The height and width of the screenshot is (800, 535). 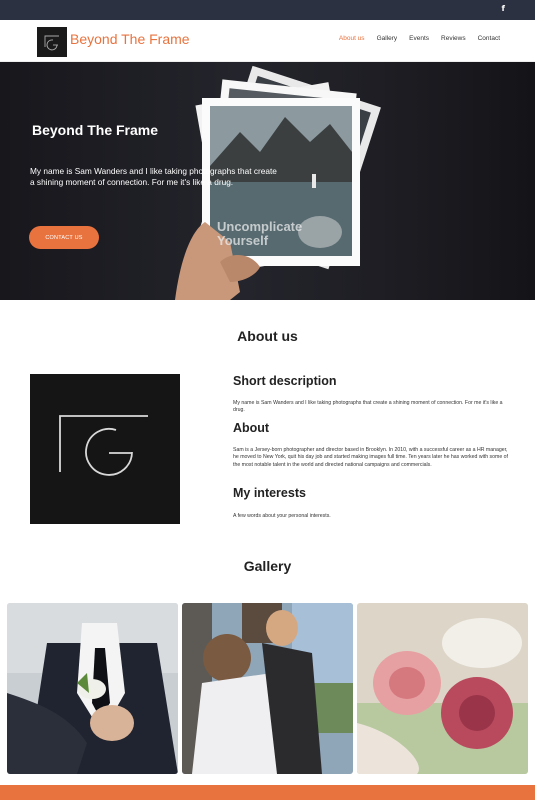 I want to click on site-title: Beyond The Frame, so click(x=130, y=39).